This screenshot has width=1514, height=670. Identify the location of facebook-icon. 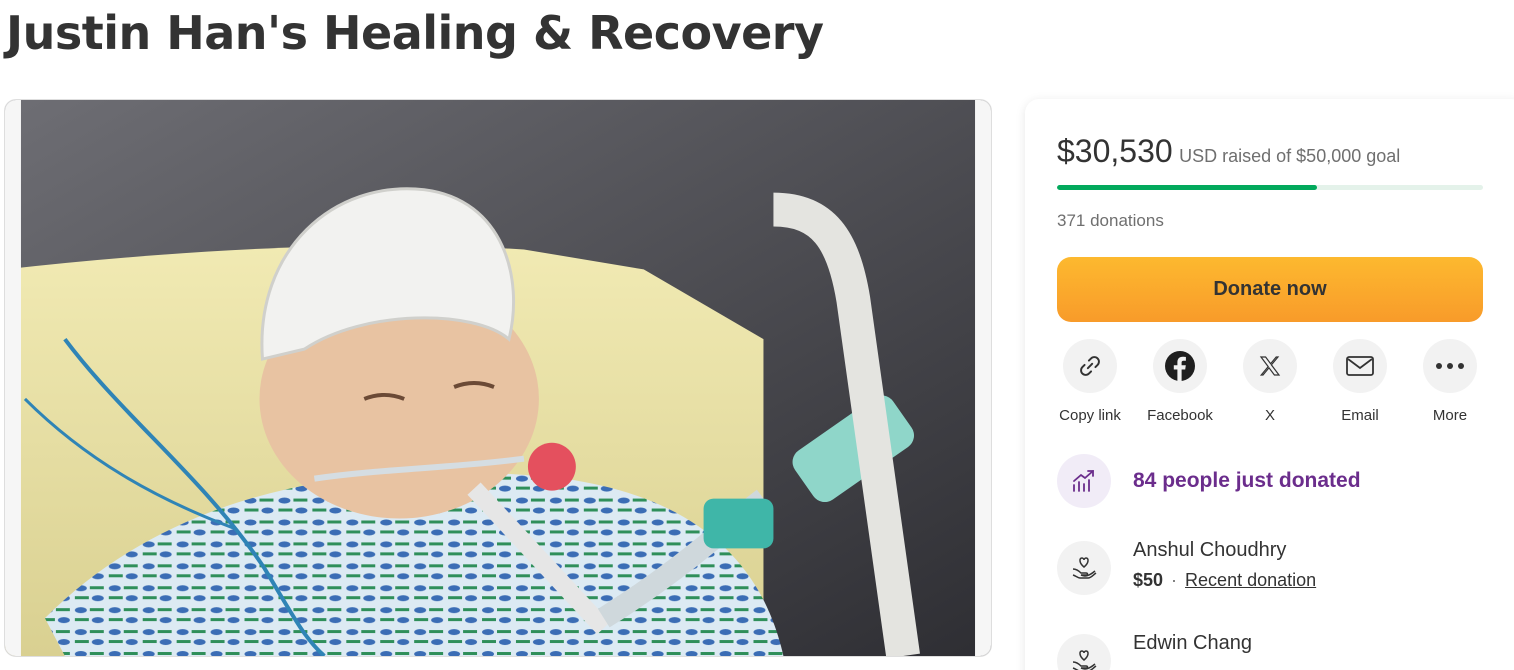
(1180, 366).